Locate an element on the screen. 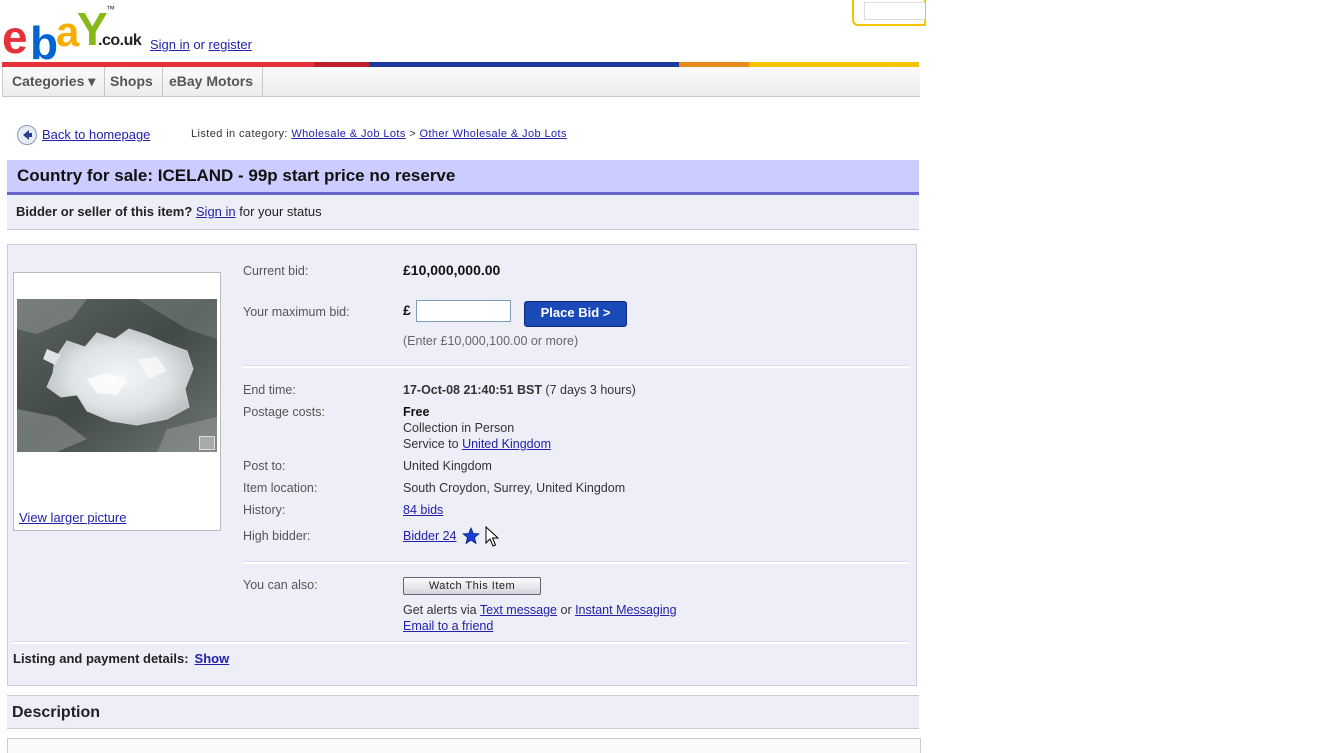  postage-label: Postage costs: is located at coordinates (284, 412).